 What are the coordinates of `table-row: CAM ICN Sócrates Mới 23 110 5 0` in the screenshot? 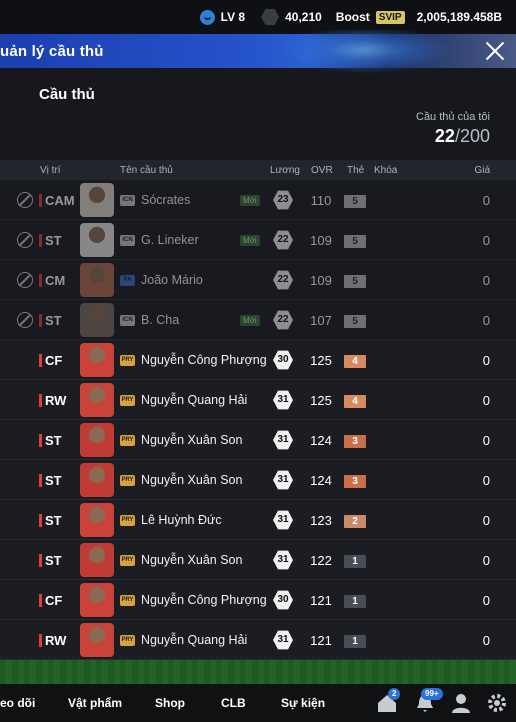 It's located at (258, 200).